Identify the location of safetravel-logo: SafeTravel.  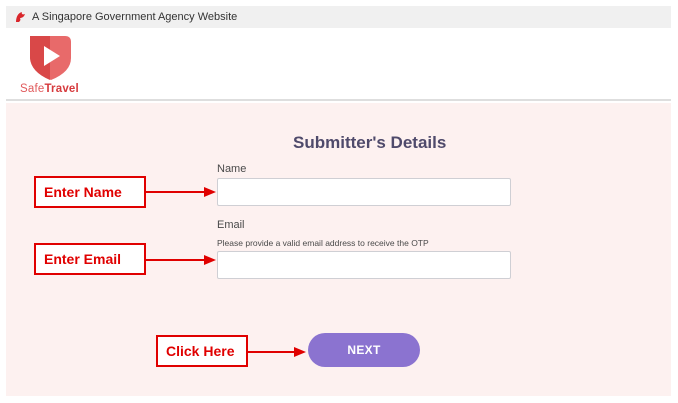
(55, 65).